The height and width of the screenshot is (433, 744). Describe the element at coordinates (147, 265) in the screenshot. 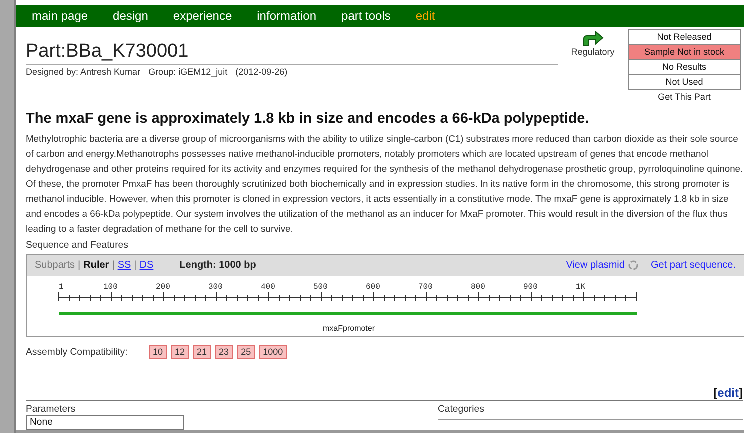

I see `view-tab: DS` at that location.